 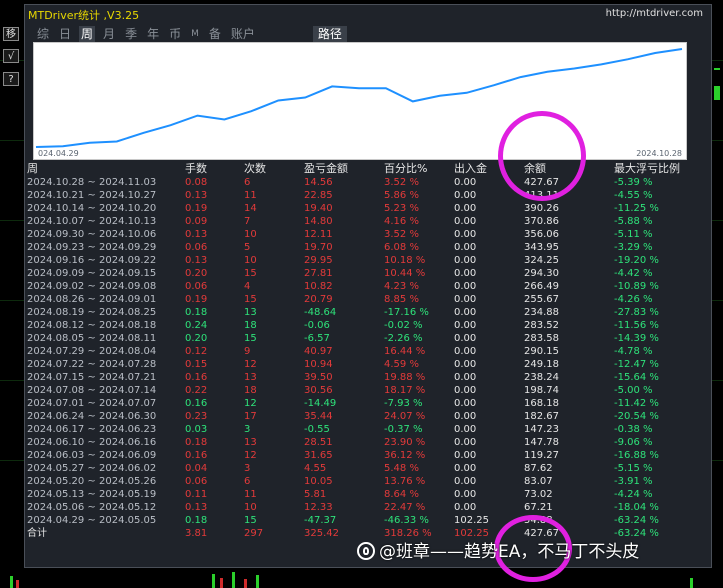 What do you see at coordinates (196, 494) in the screenshot?
I see `lots-cell: 0.11` at bounding box center [196, 494].